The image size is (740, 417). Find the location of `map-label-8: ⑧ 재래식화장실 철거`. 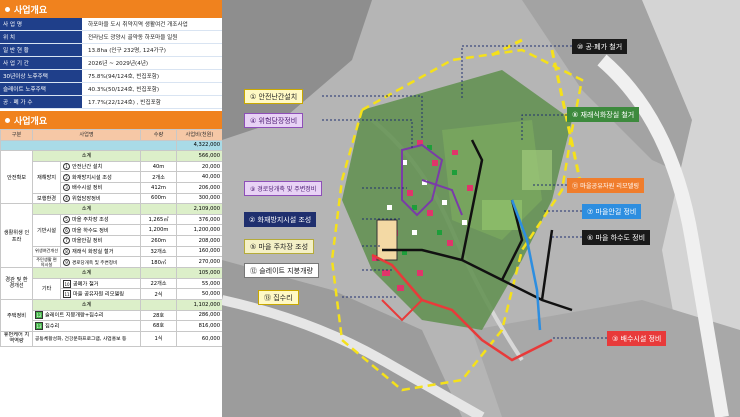

map-label-8: ⑧ 재래식화장실 철거 is located at coordinates (603, 114).